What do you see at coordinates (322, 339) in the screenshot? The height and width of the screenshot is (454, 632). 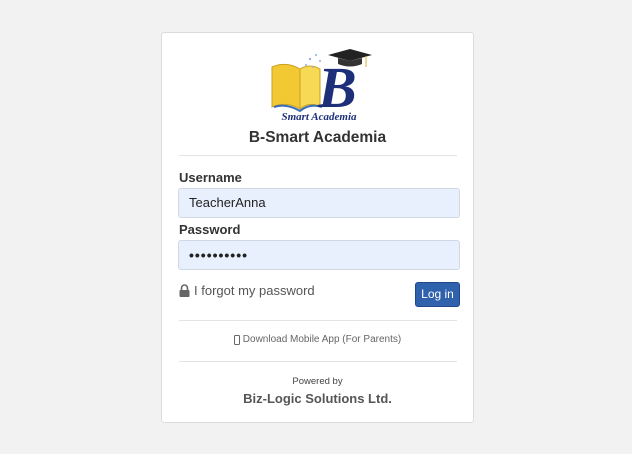 I see `download-label: Download Mobile App (For Parents)` at bounding box center [322, 339].